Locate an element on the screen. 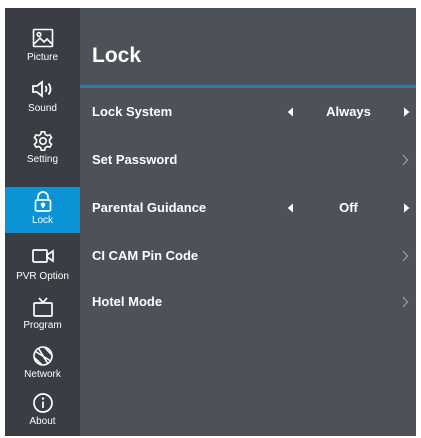 This screenshot has height=438, width=421. sidebar-item-setting: Setting is located at coordinates (42, 148).